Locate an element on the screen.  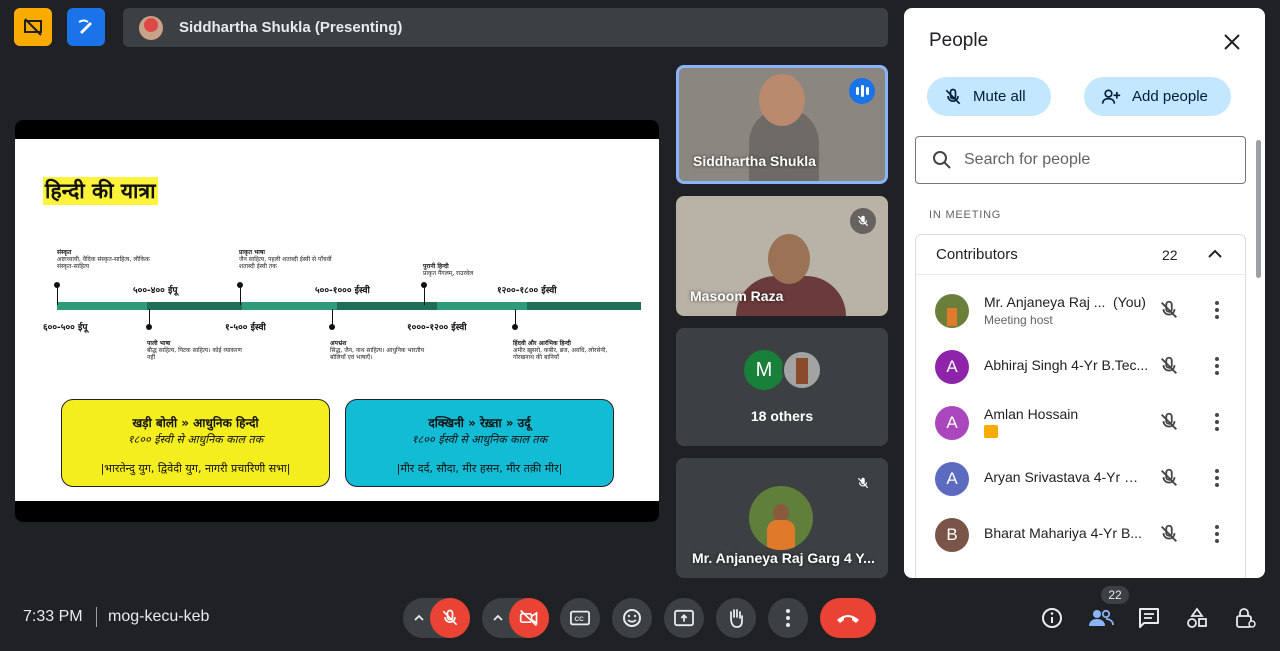
camera-off-button is located at coordinates (529, 618).